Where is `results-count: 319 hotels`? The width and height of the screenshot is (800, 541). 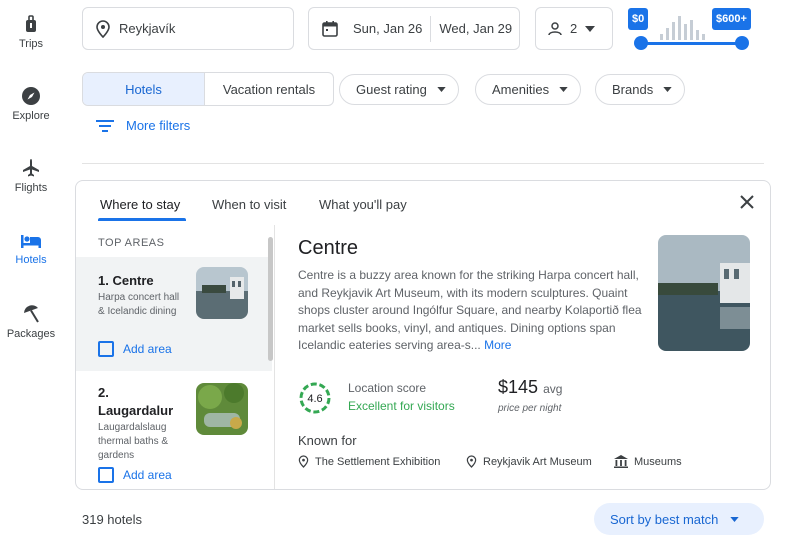 results-count: 319 hotels is located at coordinates (112, 519).